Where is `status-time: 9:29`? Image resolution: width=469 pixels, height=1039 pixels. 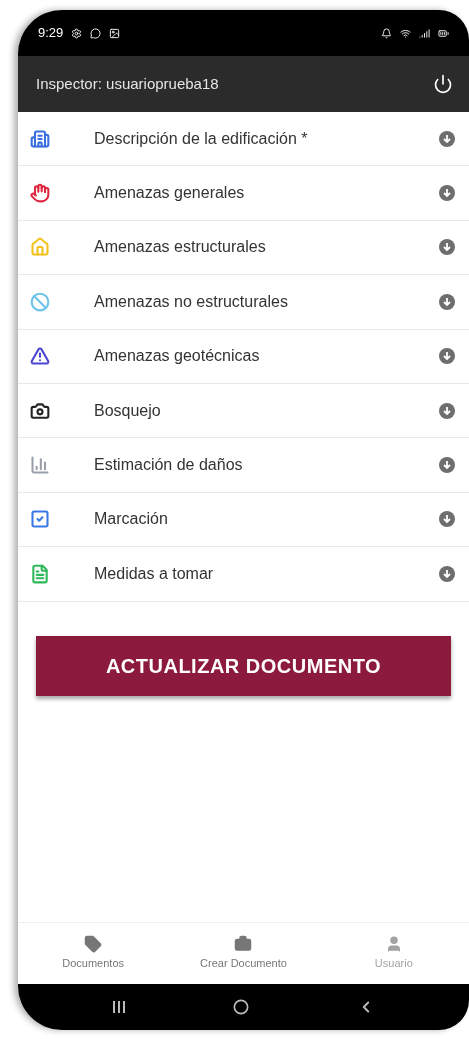 status-time: 9:29 is located at coordinates (51, 33).